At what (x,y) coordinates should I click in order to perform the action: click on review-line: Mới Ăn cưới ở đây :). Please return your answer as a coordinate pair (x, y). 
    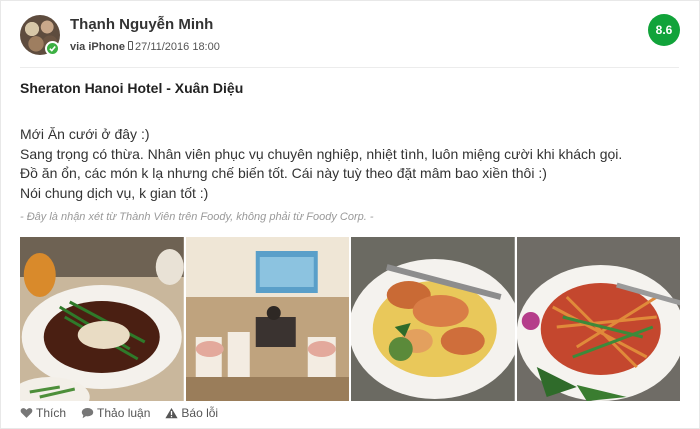
    Looking at the image, I should click on (85, 134).